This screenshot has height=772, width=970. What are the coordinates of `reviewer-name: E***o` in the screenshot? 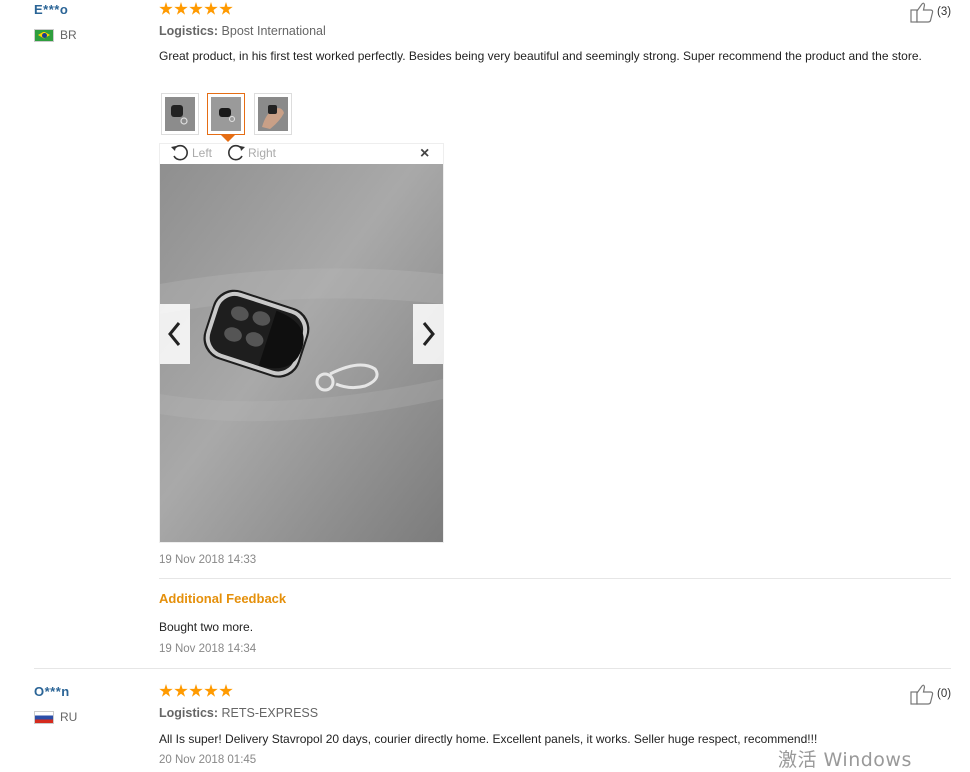 It's located at (51, 9).